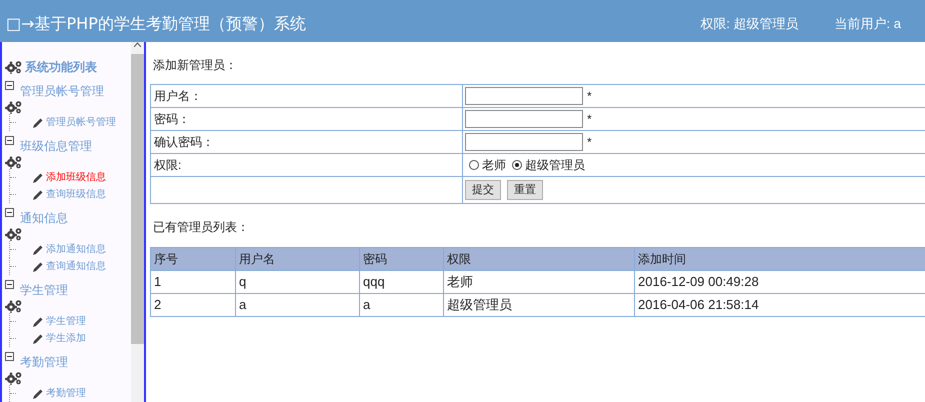 Image resolution: width=925 pixels, height=402 pixels. What do you see at coordinates (749, 24) in the screenshot?
I see `role-label: 权限: 超级管理员` at bounding box center [749, 24].